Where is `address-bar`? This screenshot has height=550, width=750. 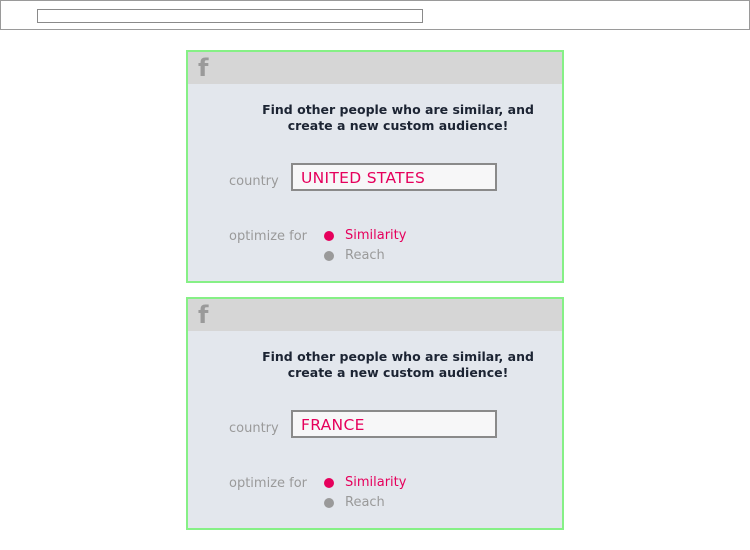
address-bar is located at coordinates (230, 16).